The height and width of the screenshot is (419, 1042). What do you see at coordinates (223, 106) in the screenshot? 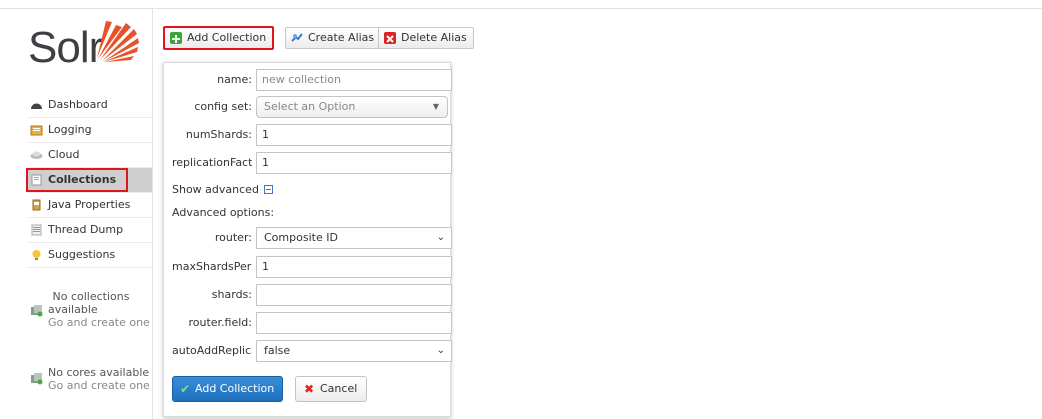
I see `config-set-label: config set:` at bounding box center [223, 106].